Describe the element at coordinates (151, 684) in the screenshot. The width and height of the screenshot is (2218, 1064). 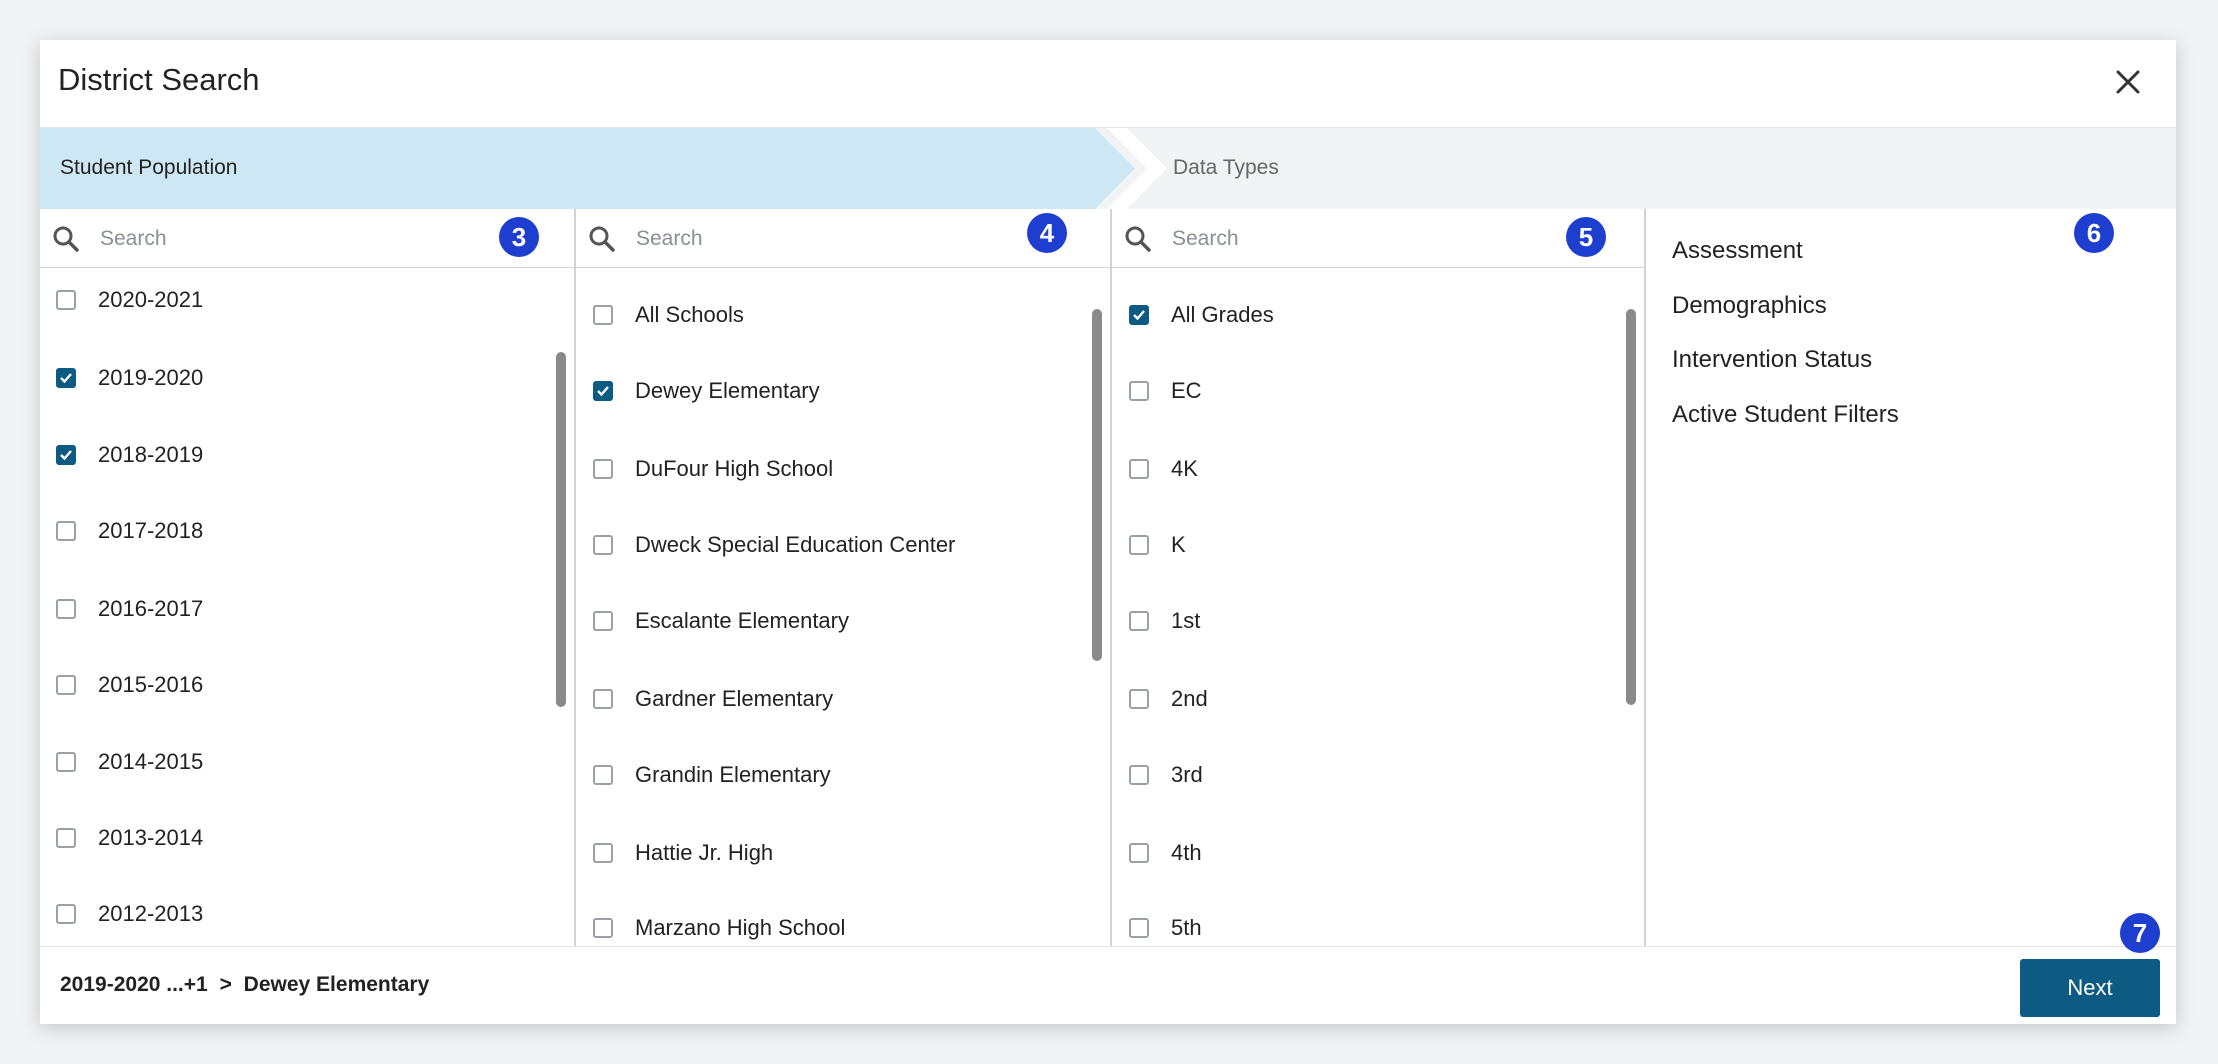
I see `list-item-label: 2015-2016` at that location.